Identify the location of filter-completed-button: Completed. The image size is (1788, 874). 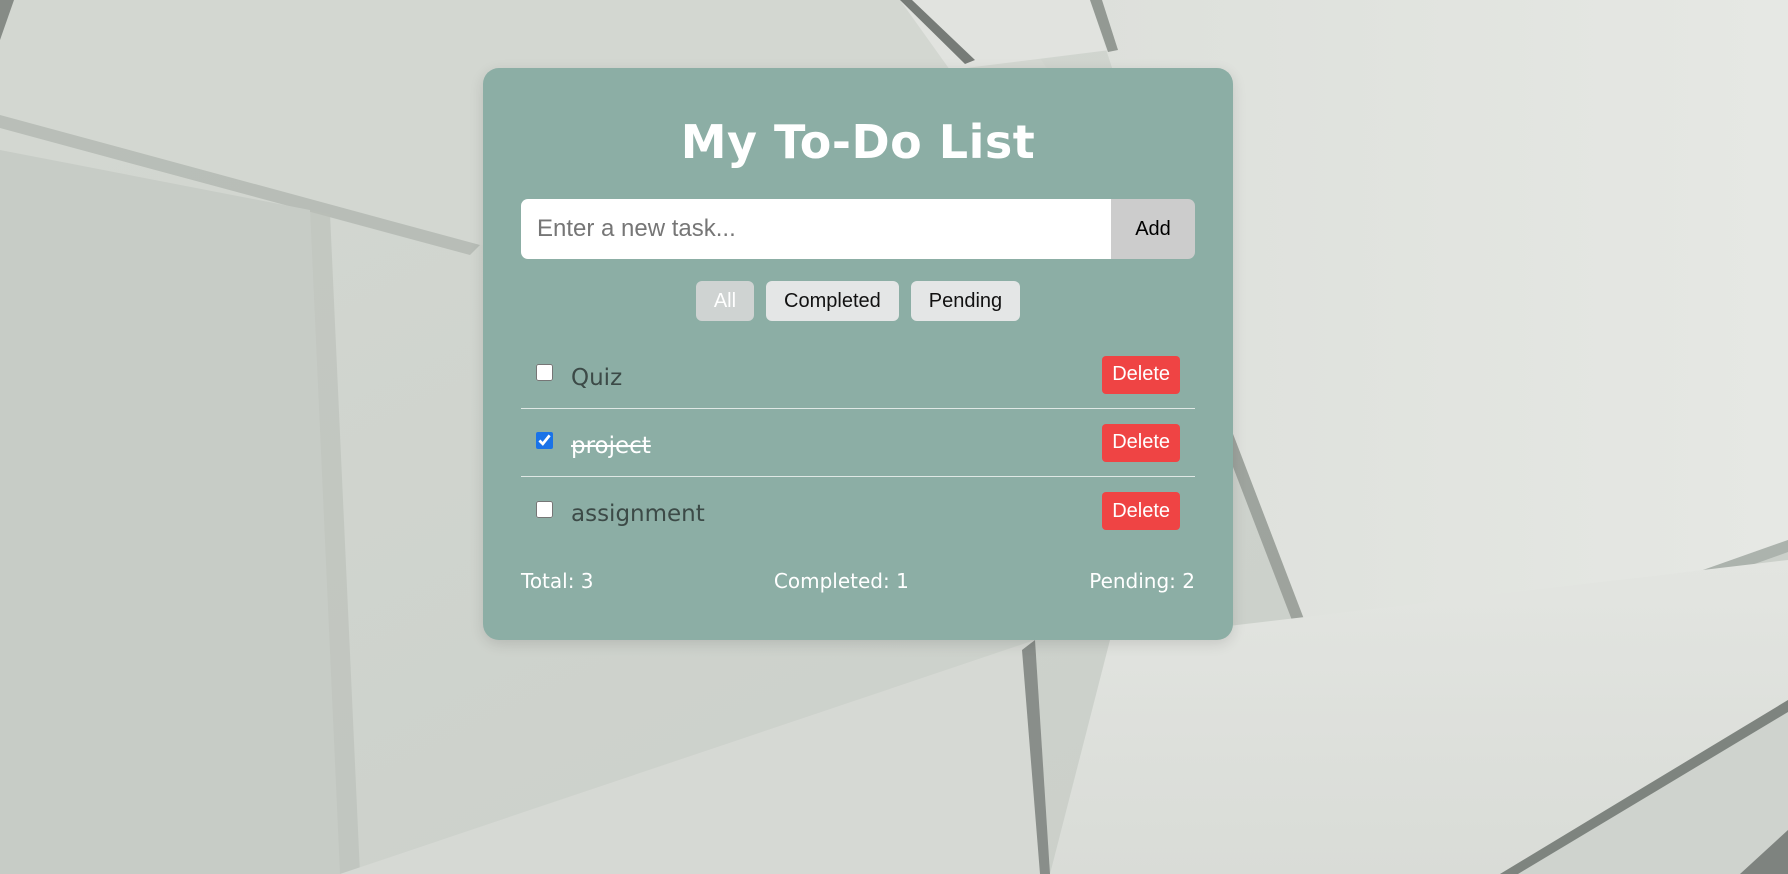
(832, 301).